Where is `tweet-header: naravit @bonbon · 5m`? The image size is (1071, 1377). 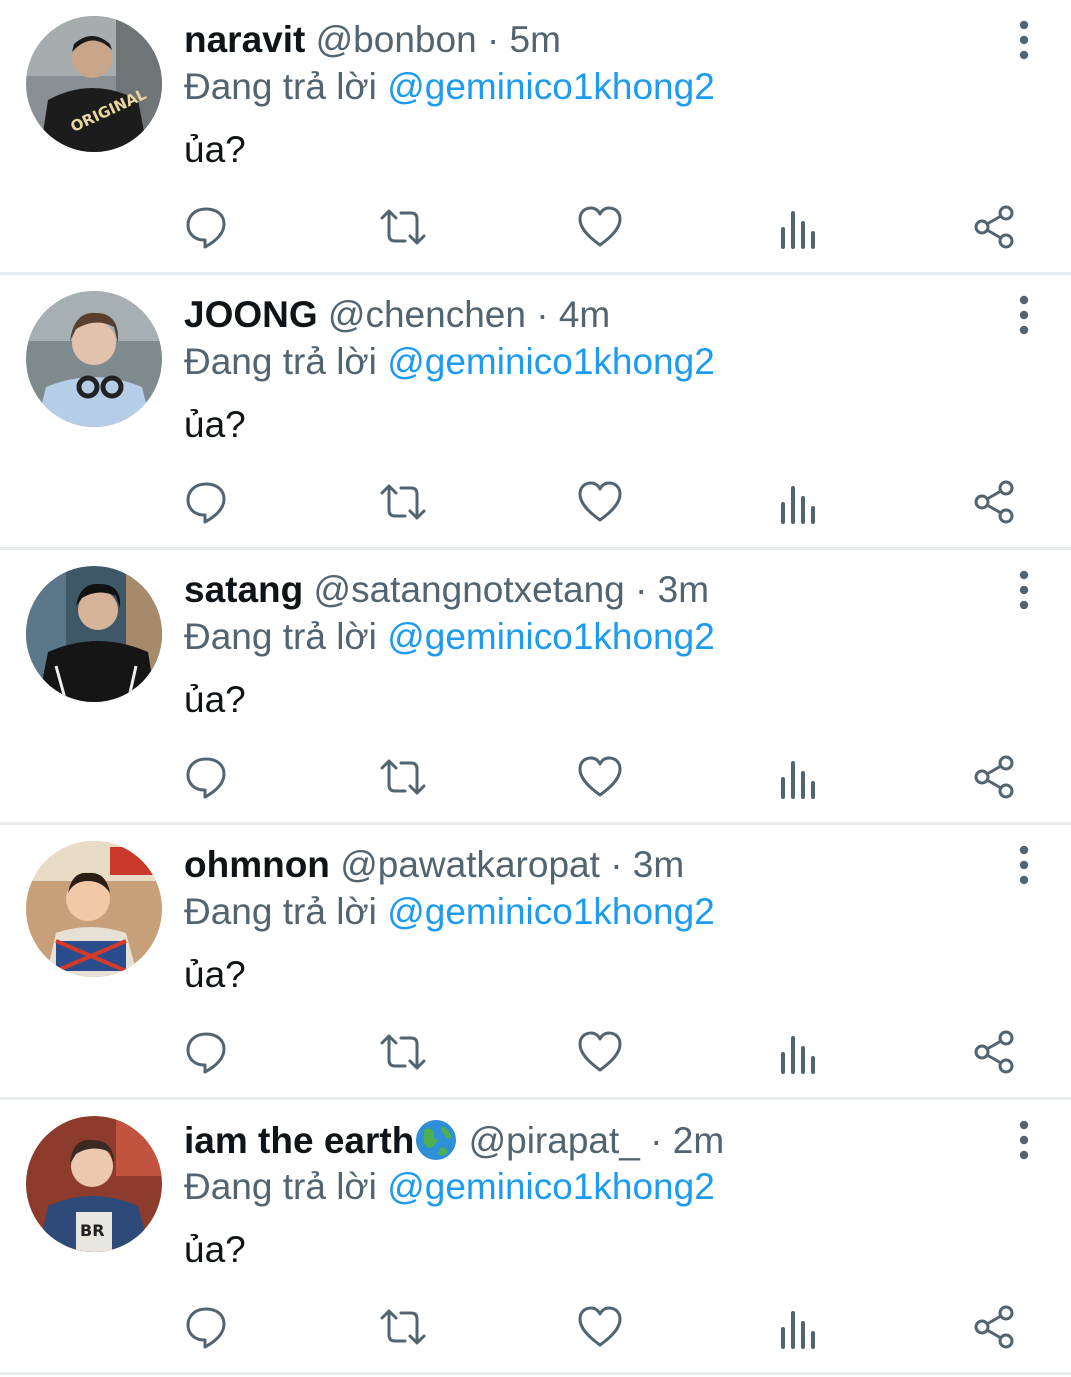 tweet-header: naravit @bonbon · 5m is located at coordinates (372, 40).